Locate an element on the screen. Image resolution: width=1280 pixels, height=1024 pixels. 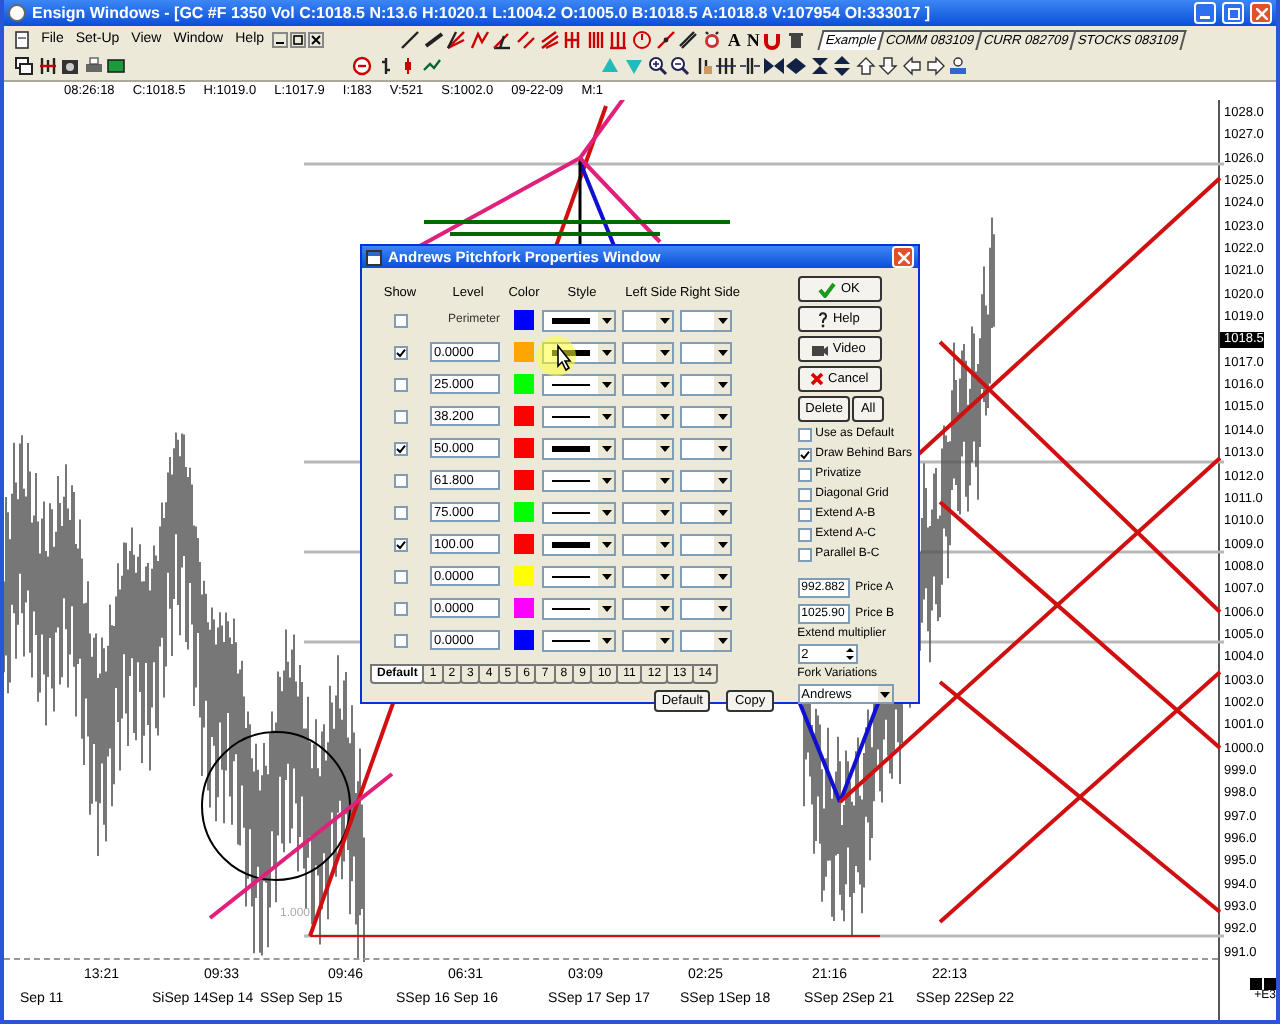
squeeze-bars-icon is located at coordinates (749, 65).